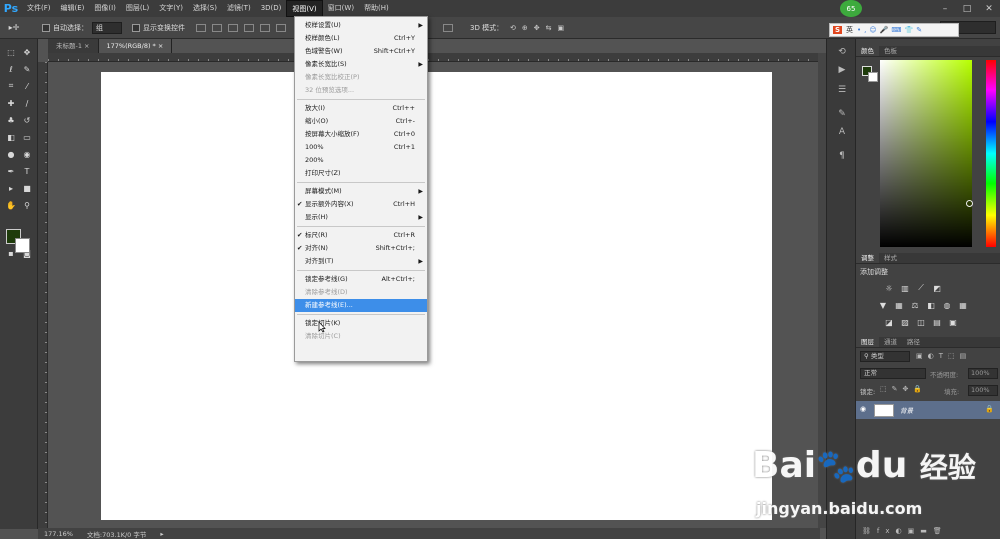 This screenshot has width=1000, height=539. I want to click on curves-icon: ⟋, so click(921, 287).